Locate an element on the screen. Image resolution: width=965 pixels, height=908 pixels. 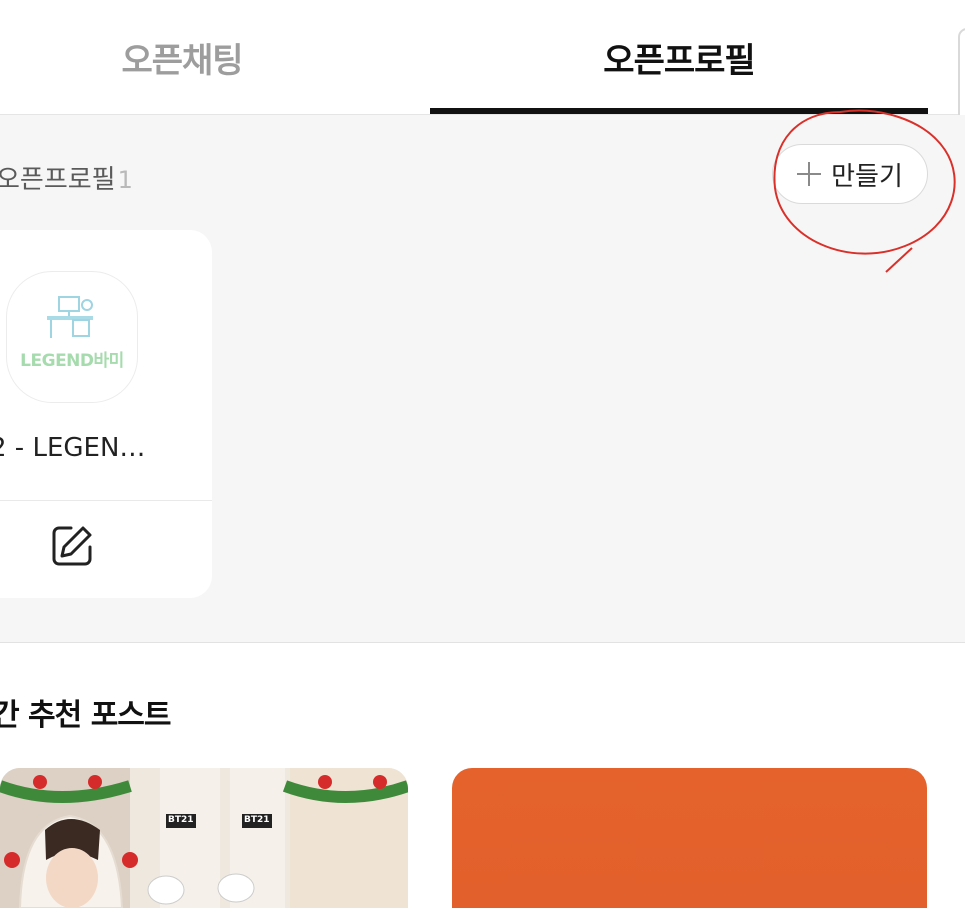
avatar: LEGEND바미 is located at coordinates (72, 337).